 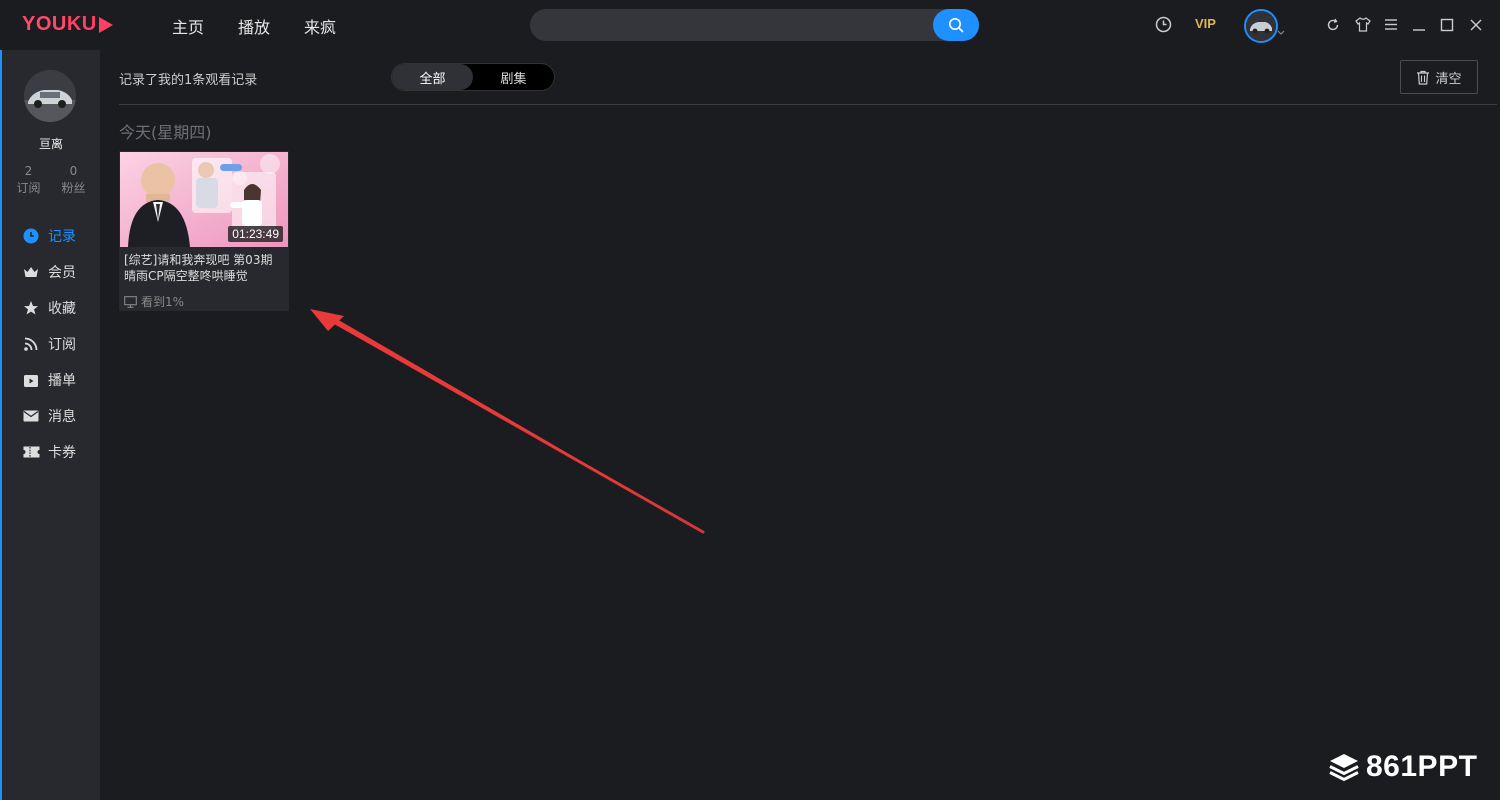 I want to click on watermark: 861PPT, so click(x=1402, y=767).